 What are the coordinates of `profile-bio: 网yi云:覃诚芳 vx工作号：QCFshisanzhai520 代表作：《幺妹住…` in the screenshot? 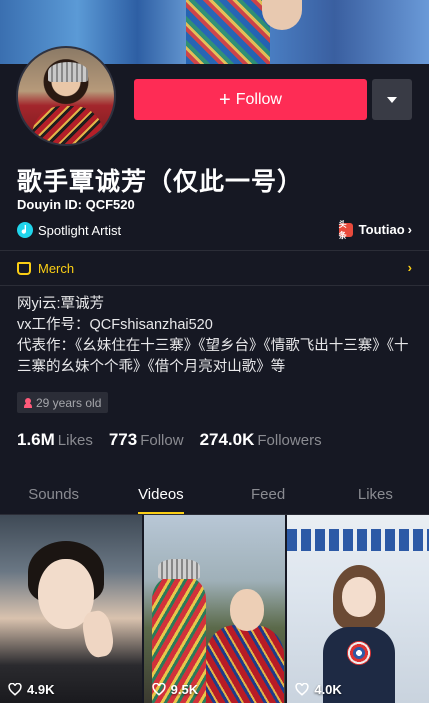 It's located at (214, 336).